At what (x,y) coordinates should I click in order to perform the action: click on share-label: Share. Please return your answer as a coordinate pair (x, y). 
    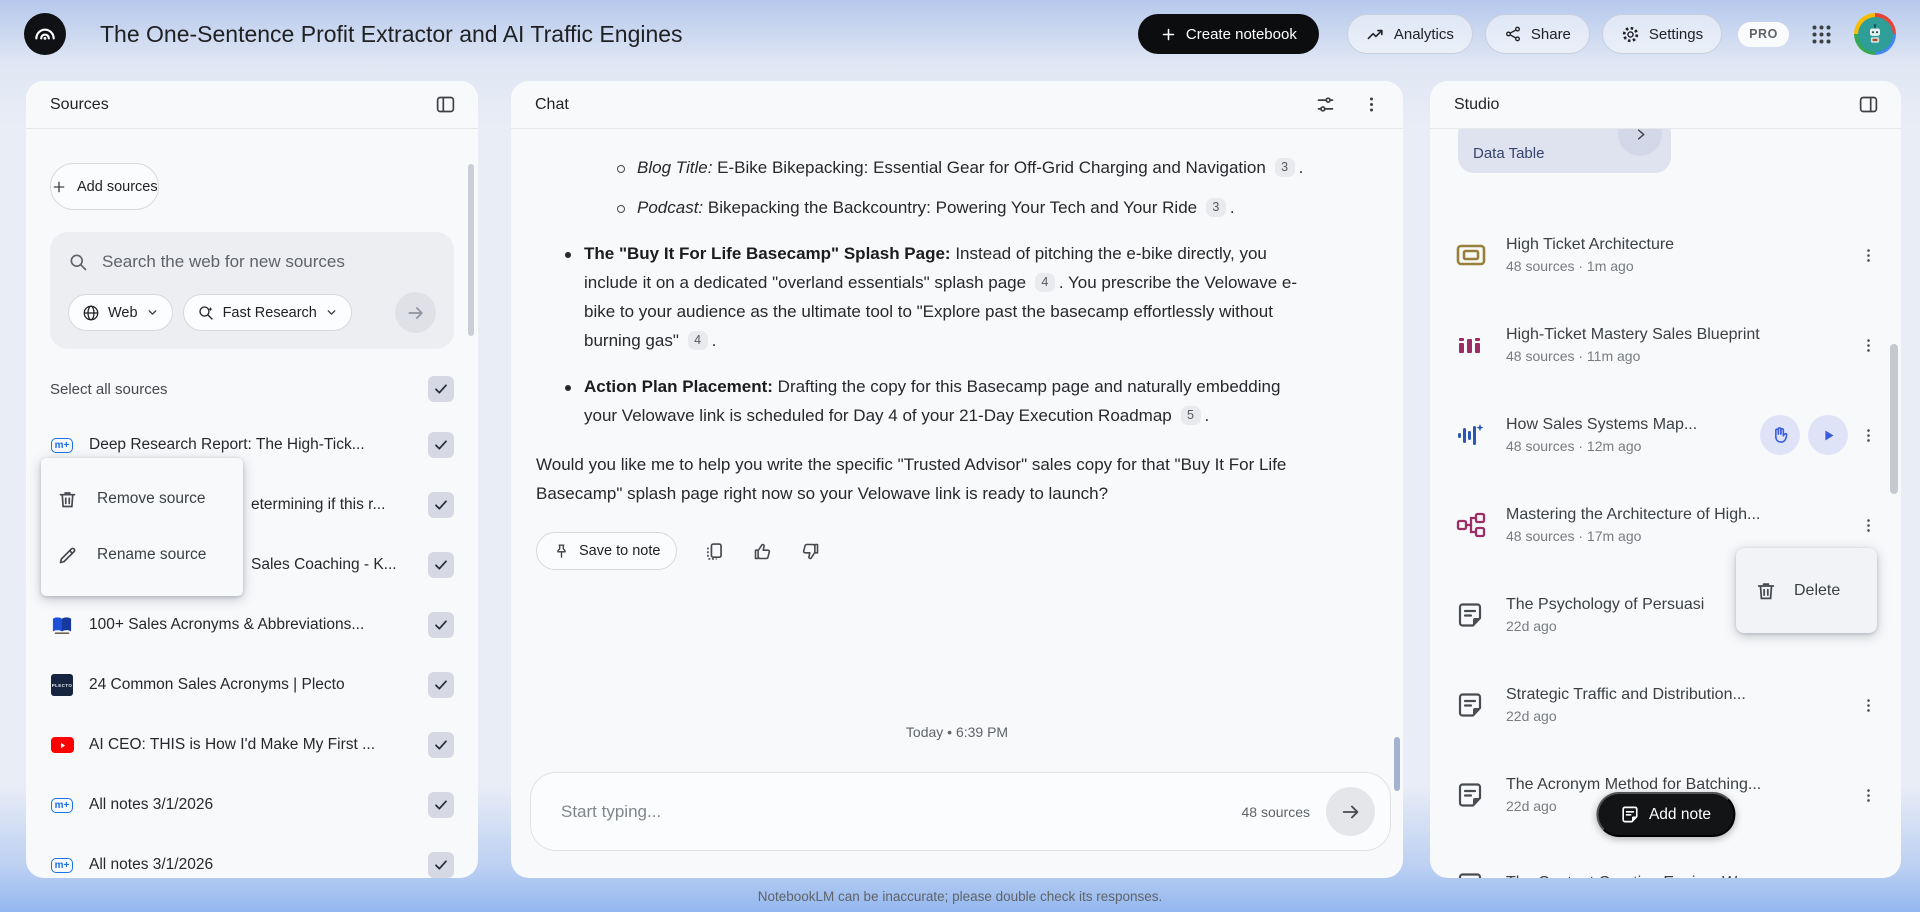
    Looking at the image, I should click on (1550, 34).